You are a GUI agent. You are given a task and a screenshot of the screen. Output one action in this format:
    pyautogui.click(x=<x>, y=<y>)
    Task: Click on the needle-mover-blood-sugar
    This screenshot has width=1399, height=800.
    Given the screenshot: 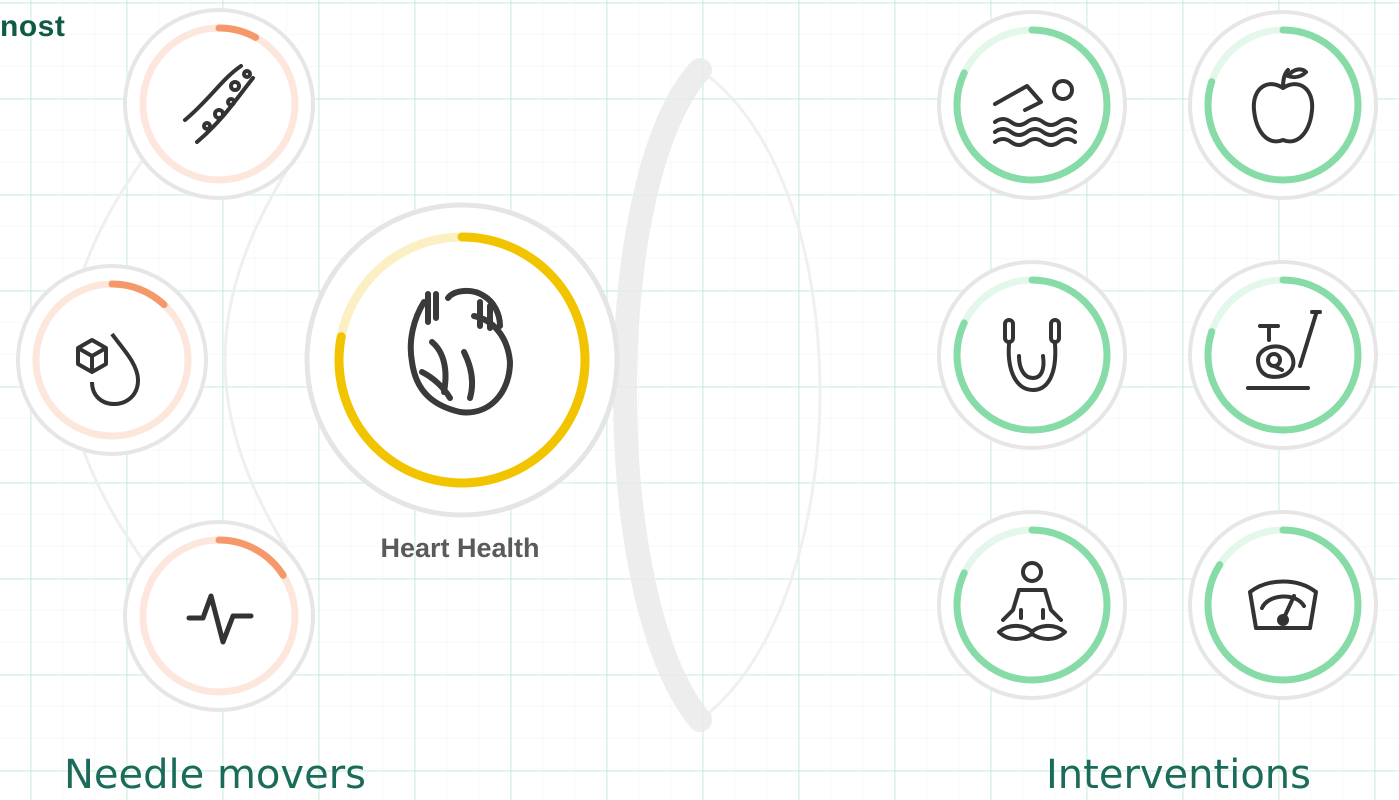 What is the action you would take?
    pyautogui.click(x=112, y=360)
    